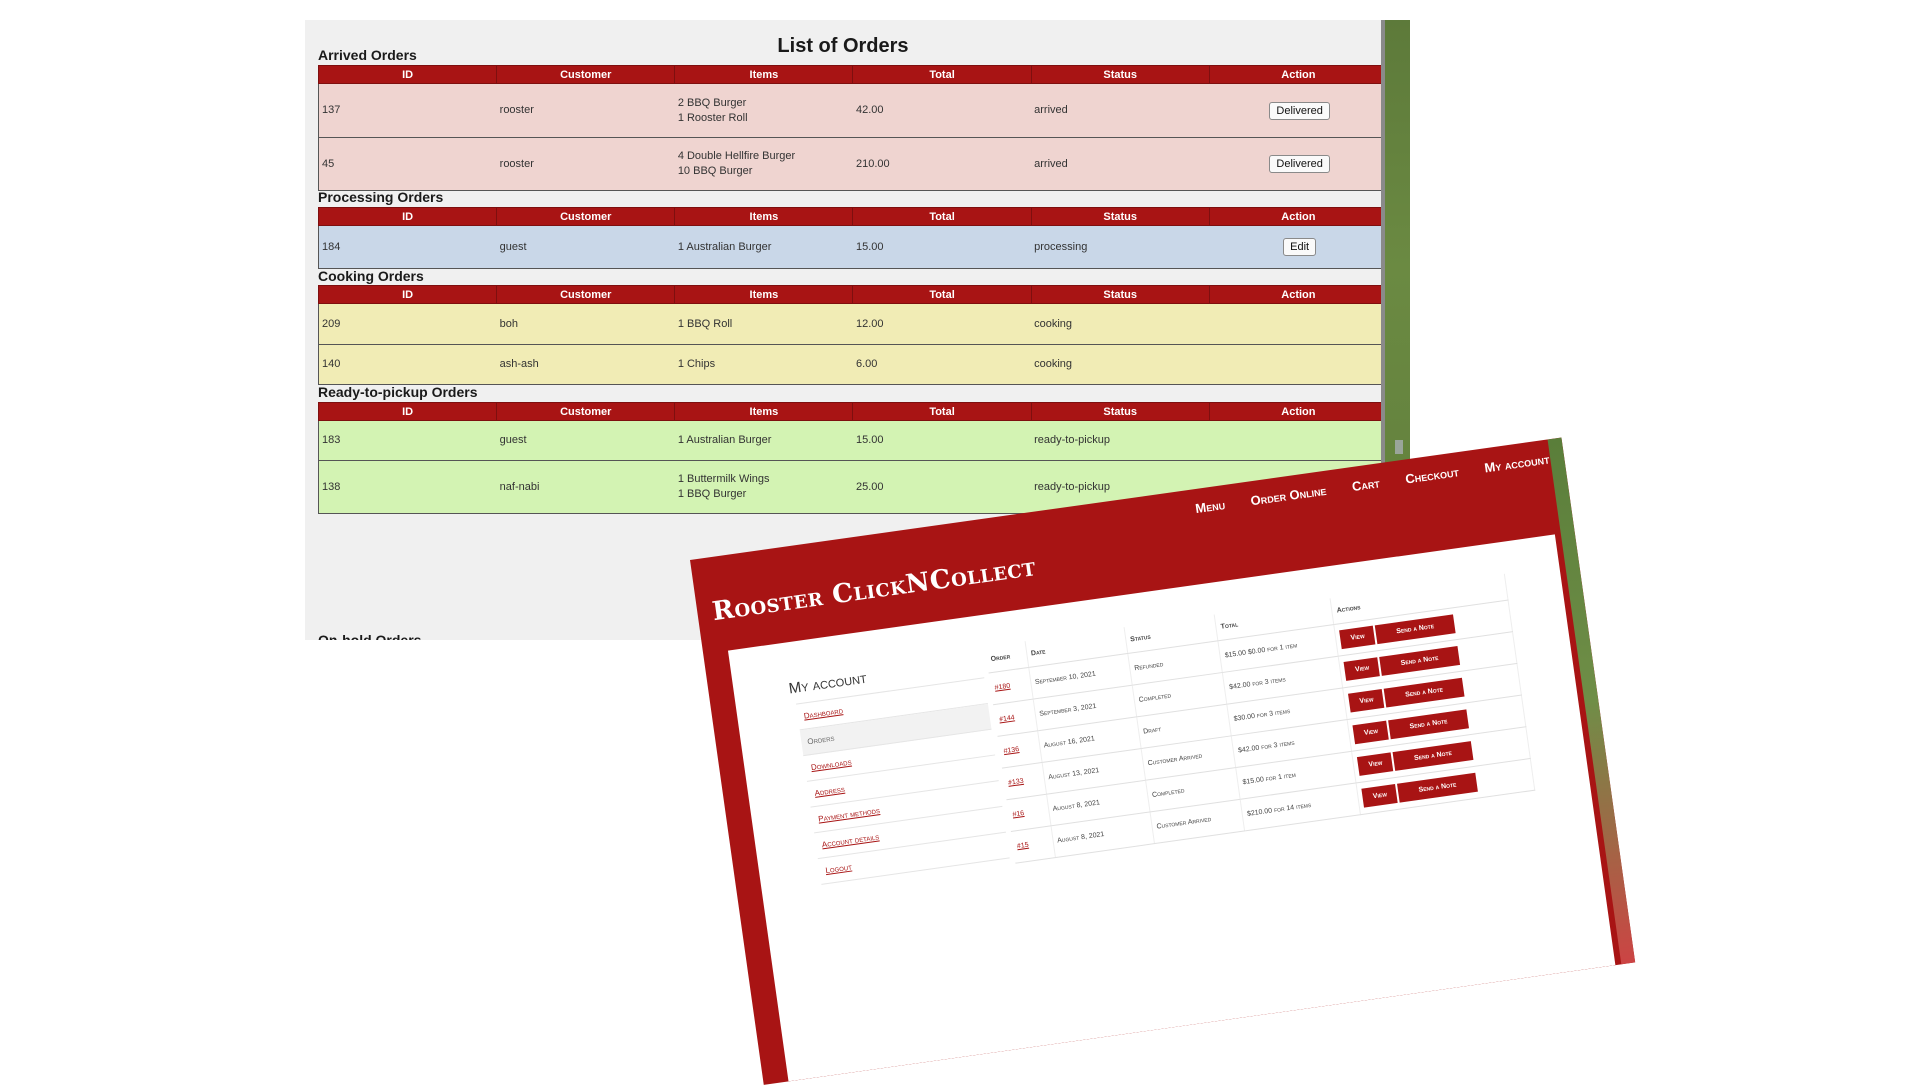 The height and width of the screenshot is (1085, 1920). Describe the element at coordinates (763, 164) in the screenshot. I see `items-cell: 4 Double Hellfire Burger 10 BBQ Burger` at that location.